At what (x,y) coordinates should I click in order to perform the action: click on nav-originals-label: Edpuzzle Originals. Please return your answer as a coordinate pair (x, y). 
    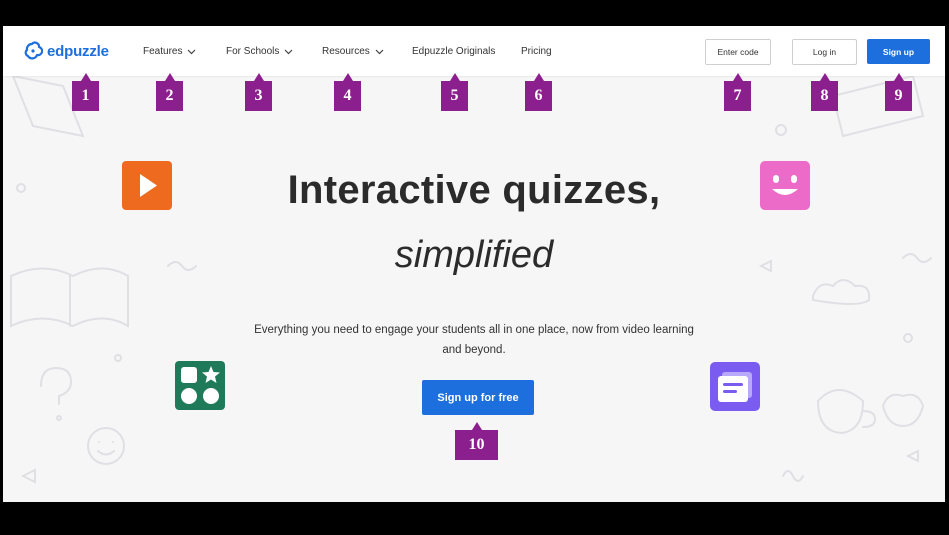
    Looking at the image, I should click on (454, 51).